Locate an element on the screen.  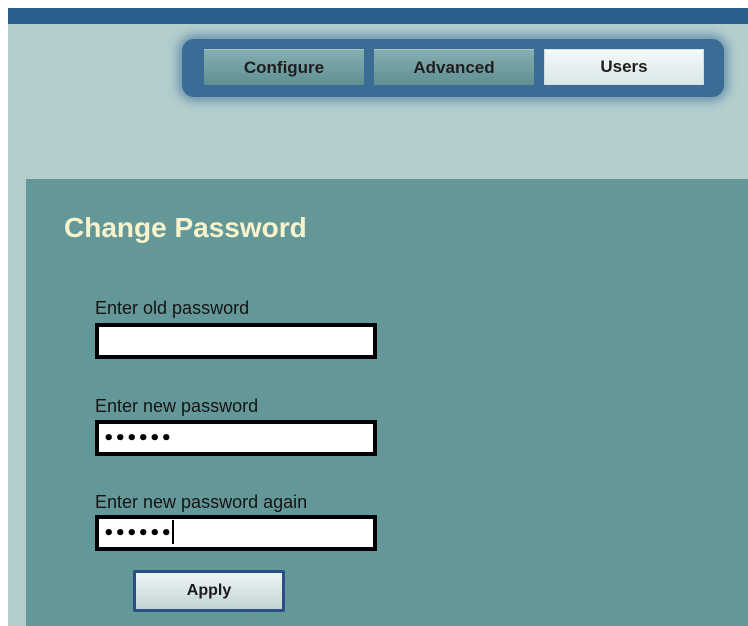
new-password-label: Enter new password is located at coordinates (177, 406).